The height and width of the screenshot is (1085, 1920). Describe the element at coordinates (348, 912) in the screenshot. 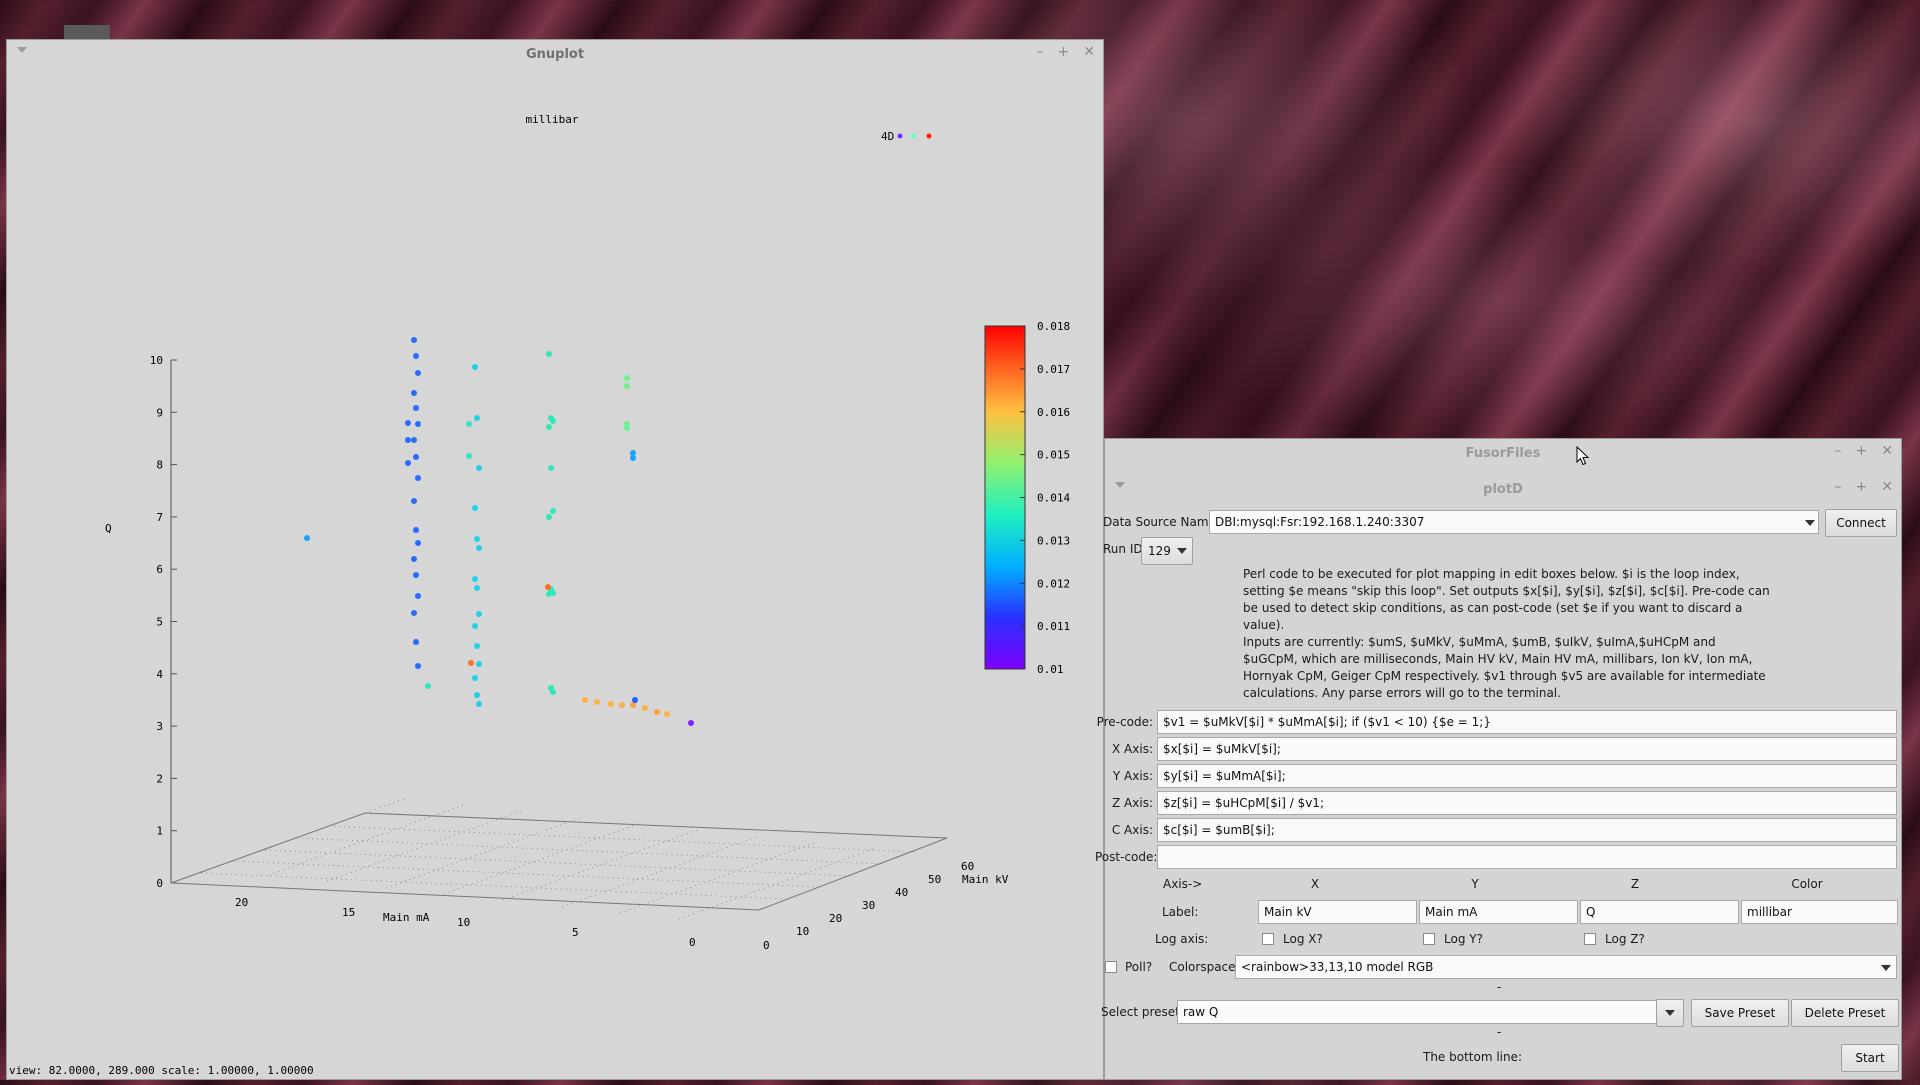

I see `y-tick-label: 15` at that location.